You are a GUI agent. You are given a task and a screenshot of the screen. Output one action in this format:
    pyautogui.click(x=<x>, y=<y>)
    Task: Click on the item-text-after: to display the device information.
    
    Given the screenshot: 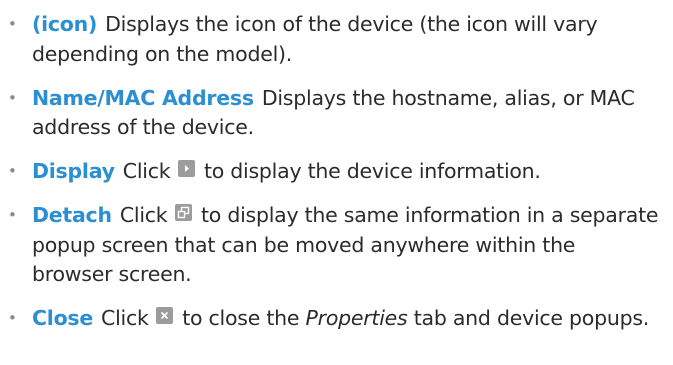 What is the action you would take?
    pyautogui.click(x=372, y=171)
    